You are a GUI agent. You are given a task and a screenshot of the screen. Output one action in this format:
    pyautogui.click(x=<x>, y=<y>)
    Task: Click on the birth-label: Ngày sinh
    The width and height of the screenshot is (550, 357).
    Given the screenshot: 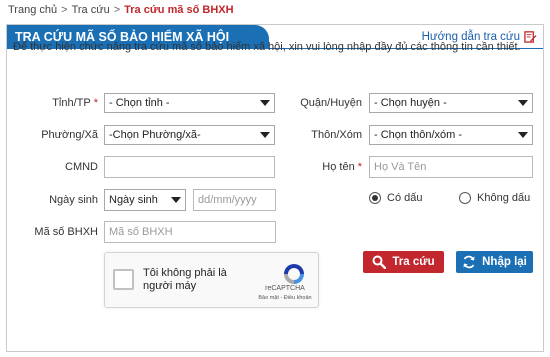 What is the action you would take?
    pyautogui.click(x=73, y=200)
    